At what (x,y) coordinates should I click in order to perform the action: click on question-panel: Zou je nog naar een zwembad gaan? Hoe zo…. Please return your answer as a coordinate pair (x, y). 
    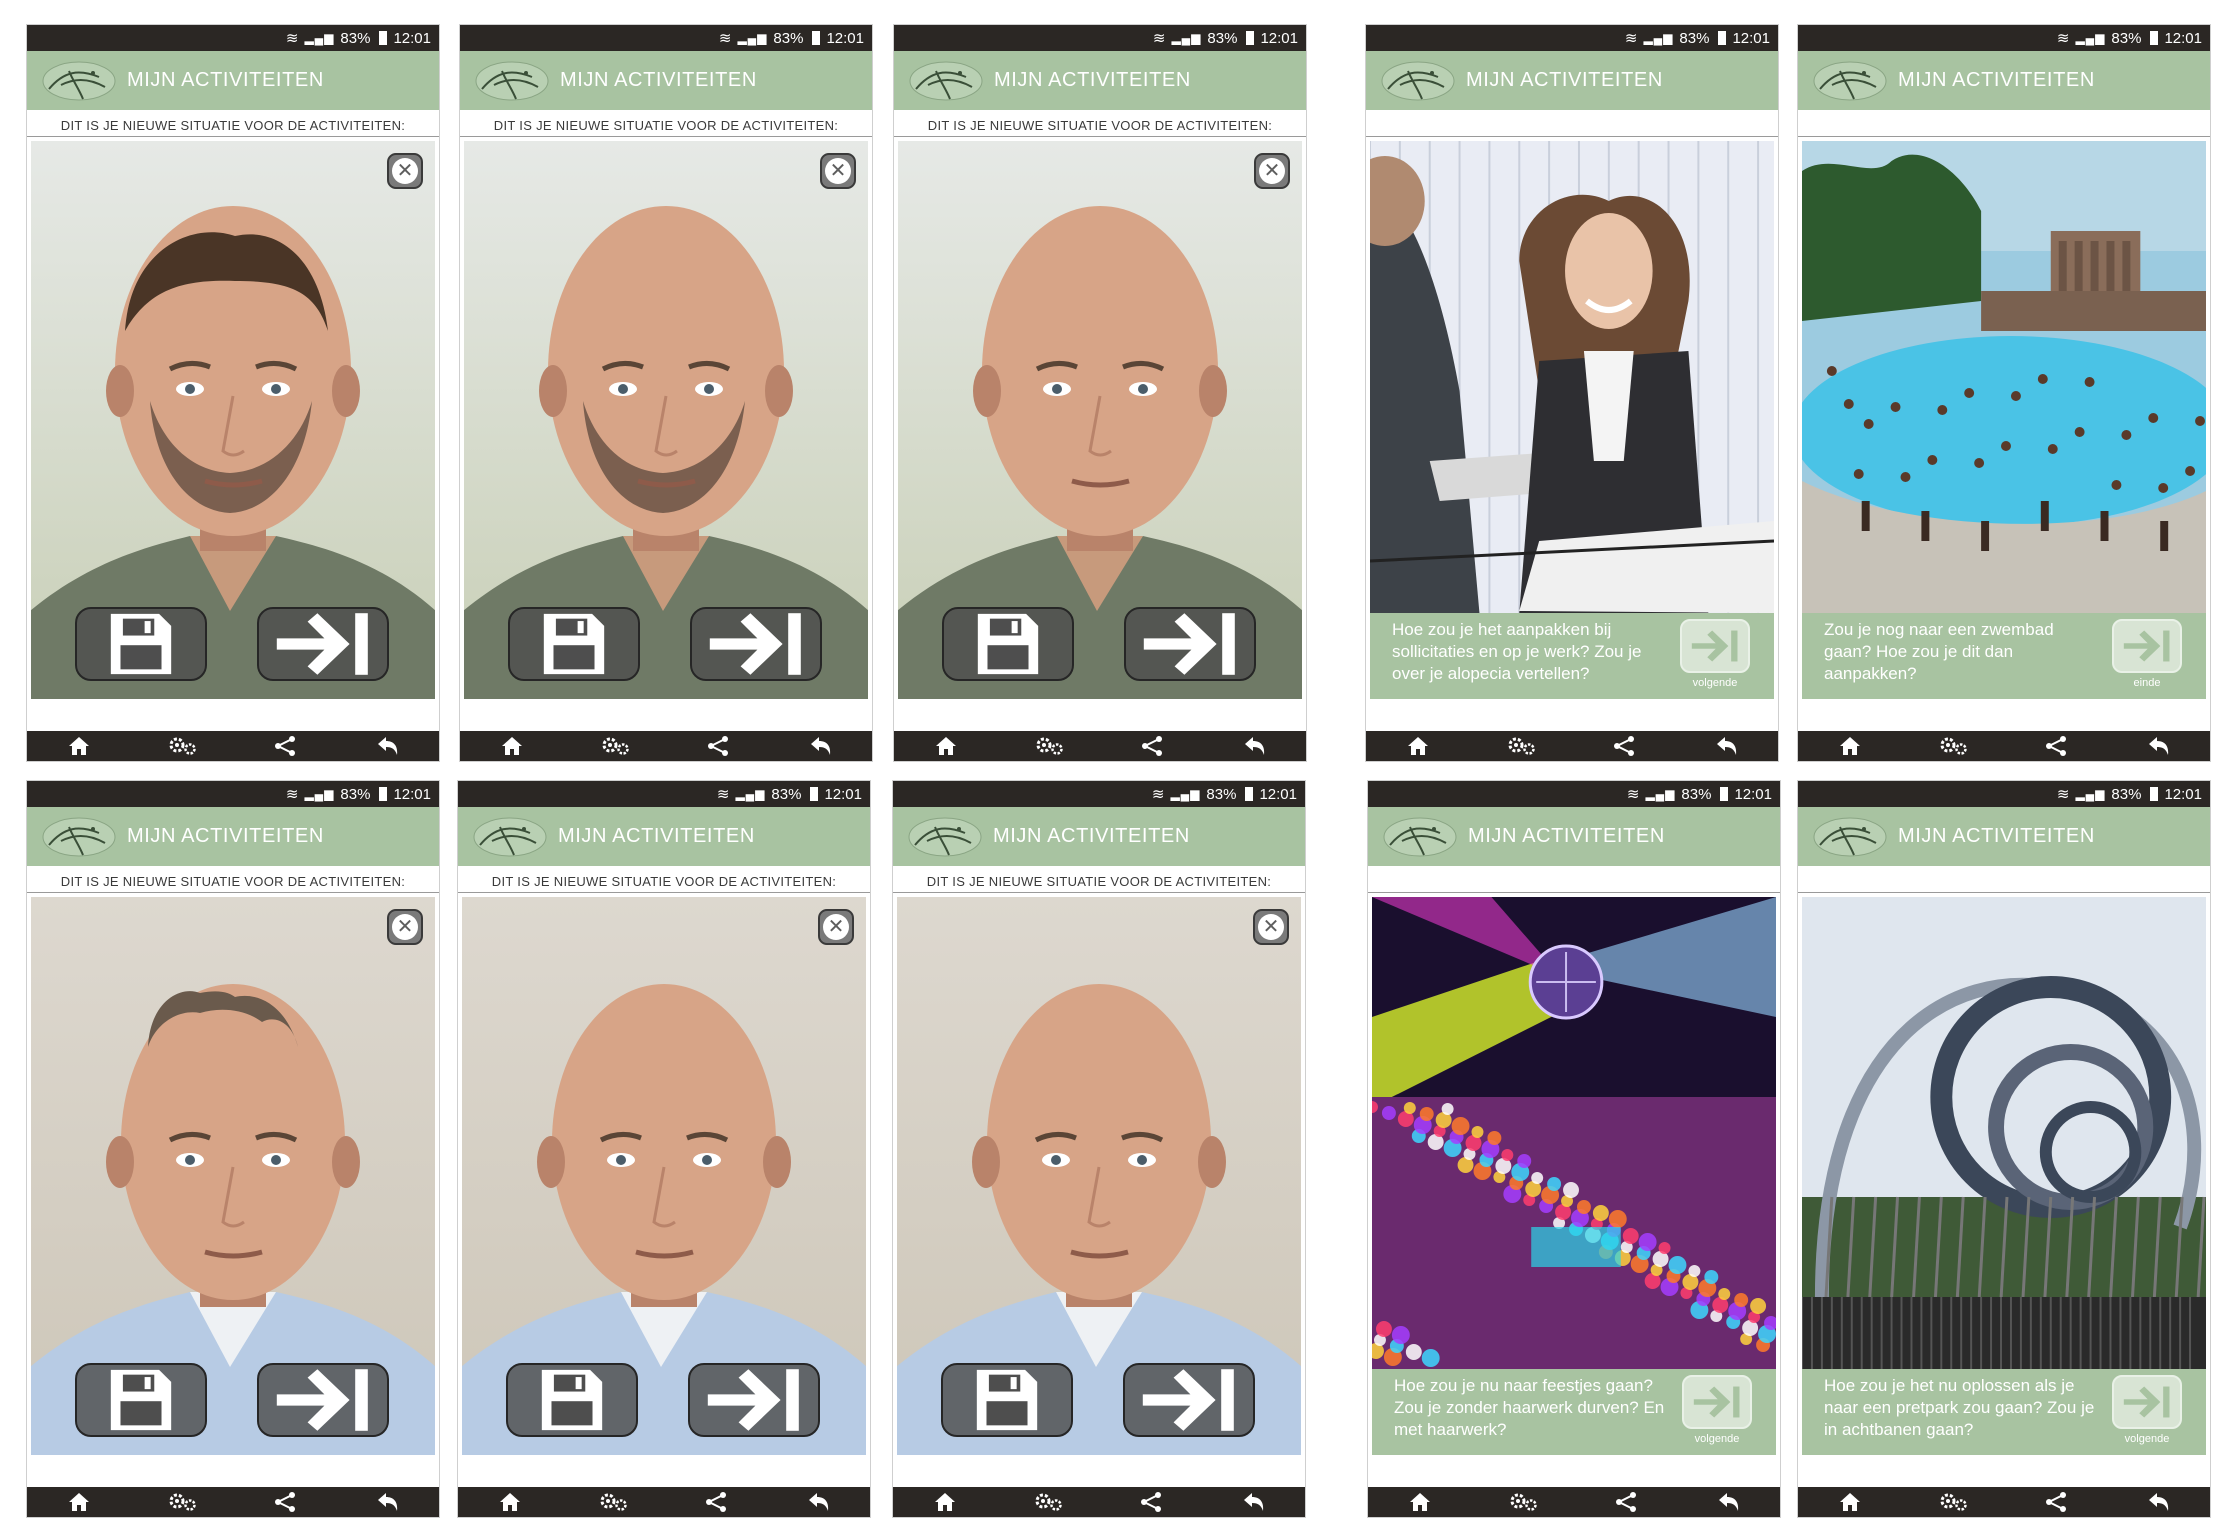
    Looking at the image, I should click on (2004, 656).